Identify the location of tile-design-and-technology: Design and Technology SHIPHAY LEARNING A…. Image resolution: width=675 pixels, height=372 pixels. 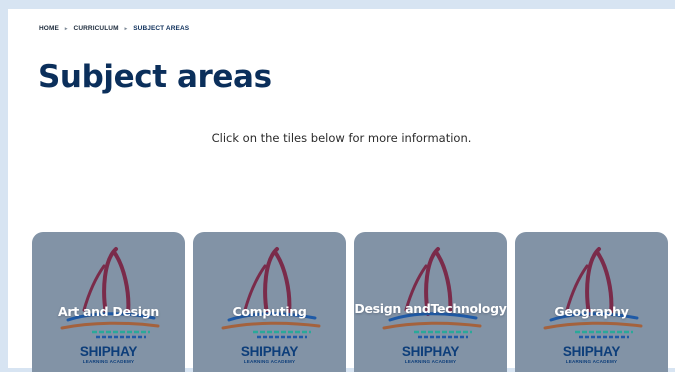
(430, 302).